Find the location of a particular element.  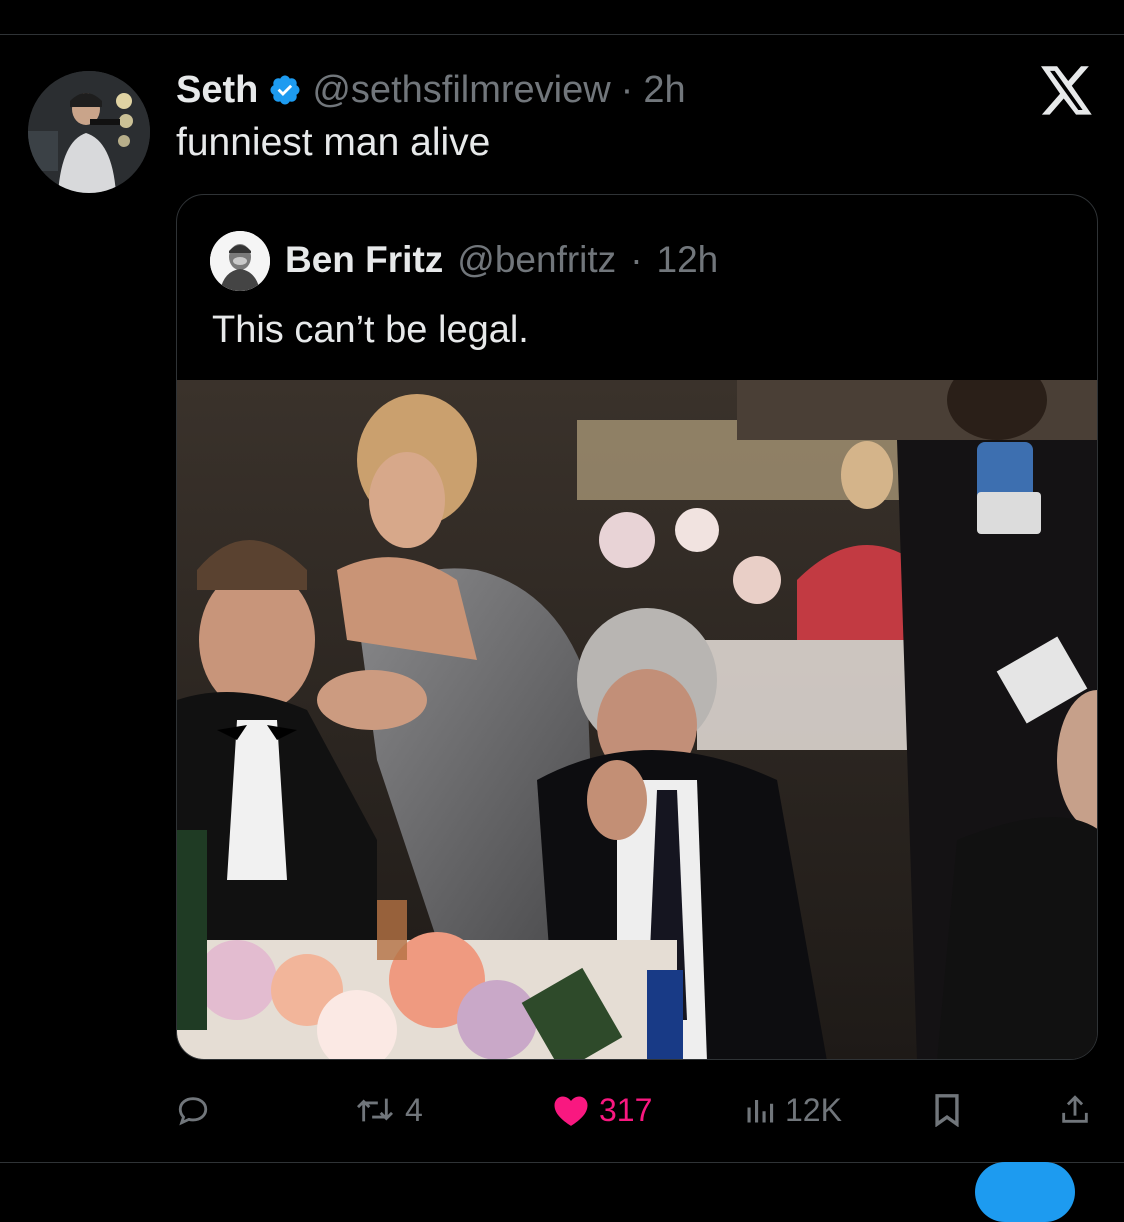

views-button: 12K is located at coordinates (793, 1110).